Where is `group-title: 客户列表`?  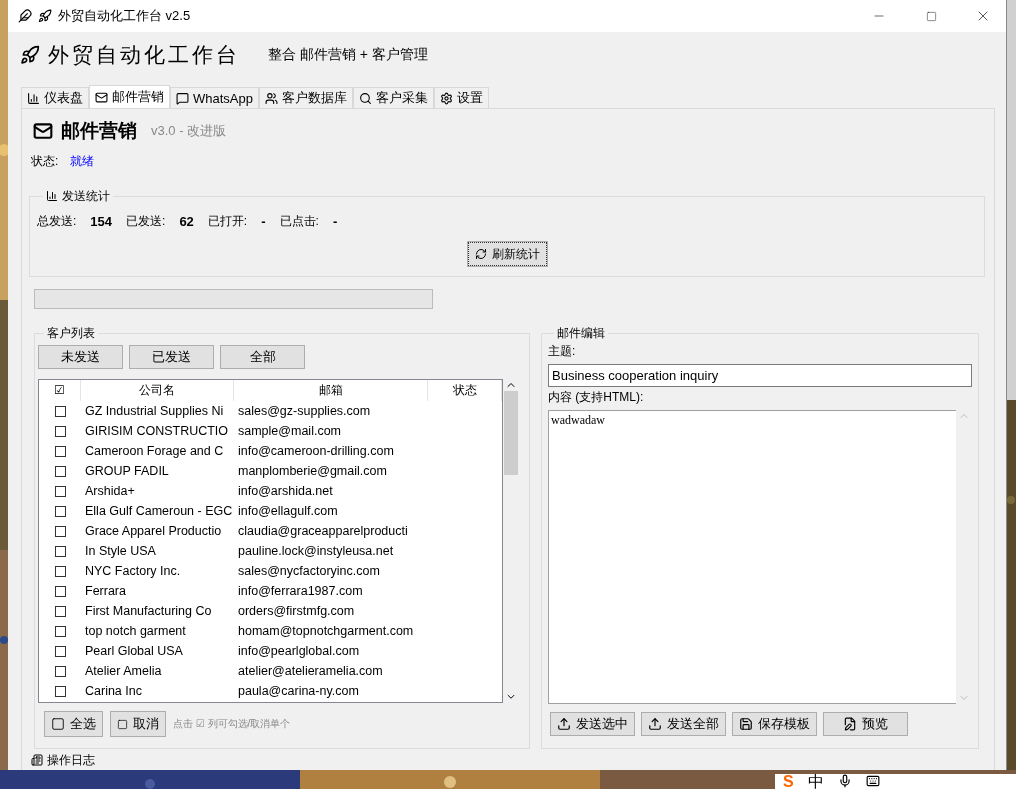
group-title: 客户列表 is located at coordinates (71, 333).